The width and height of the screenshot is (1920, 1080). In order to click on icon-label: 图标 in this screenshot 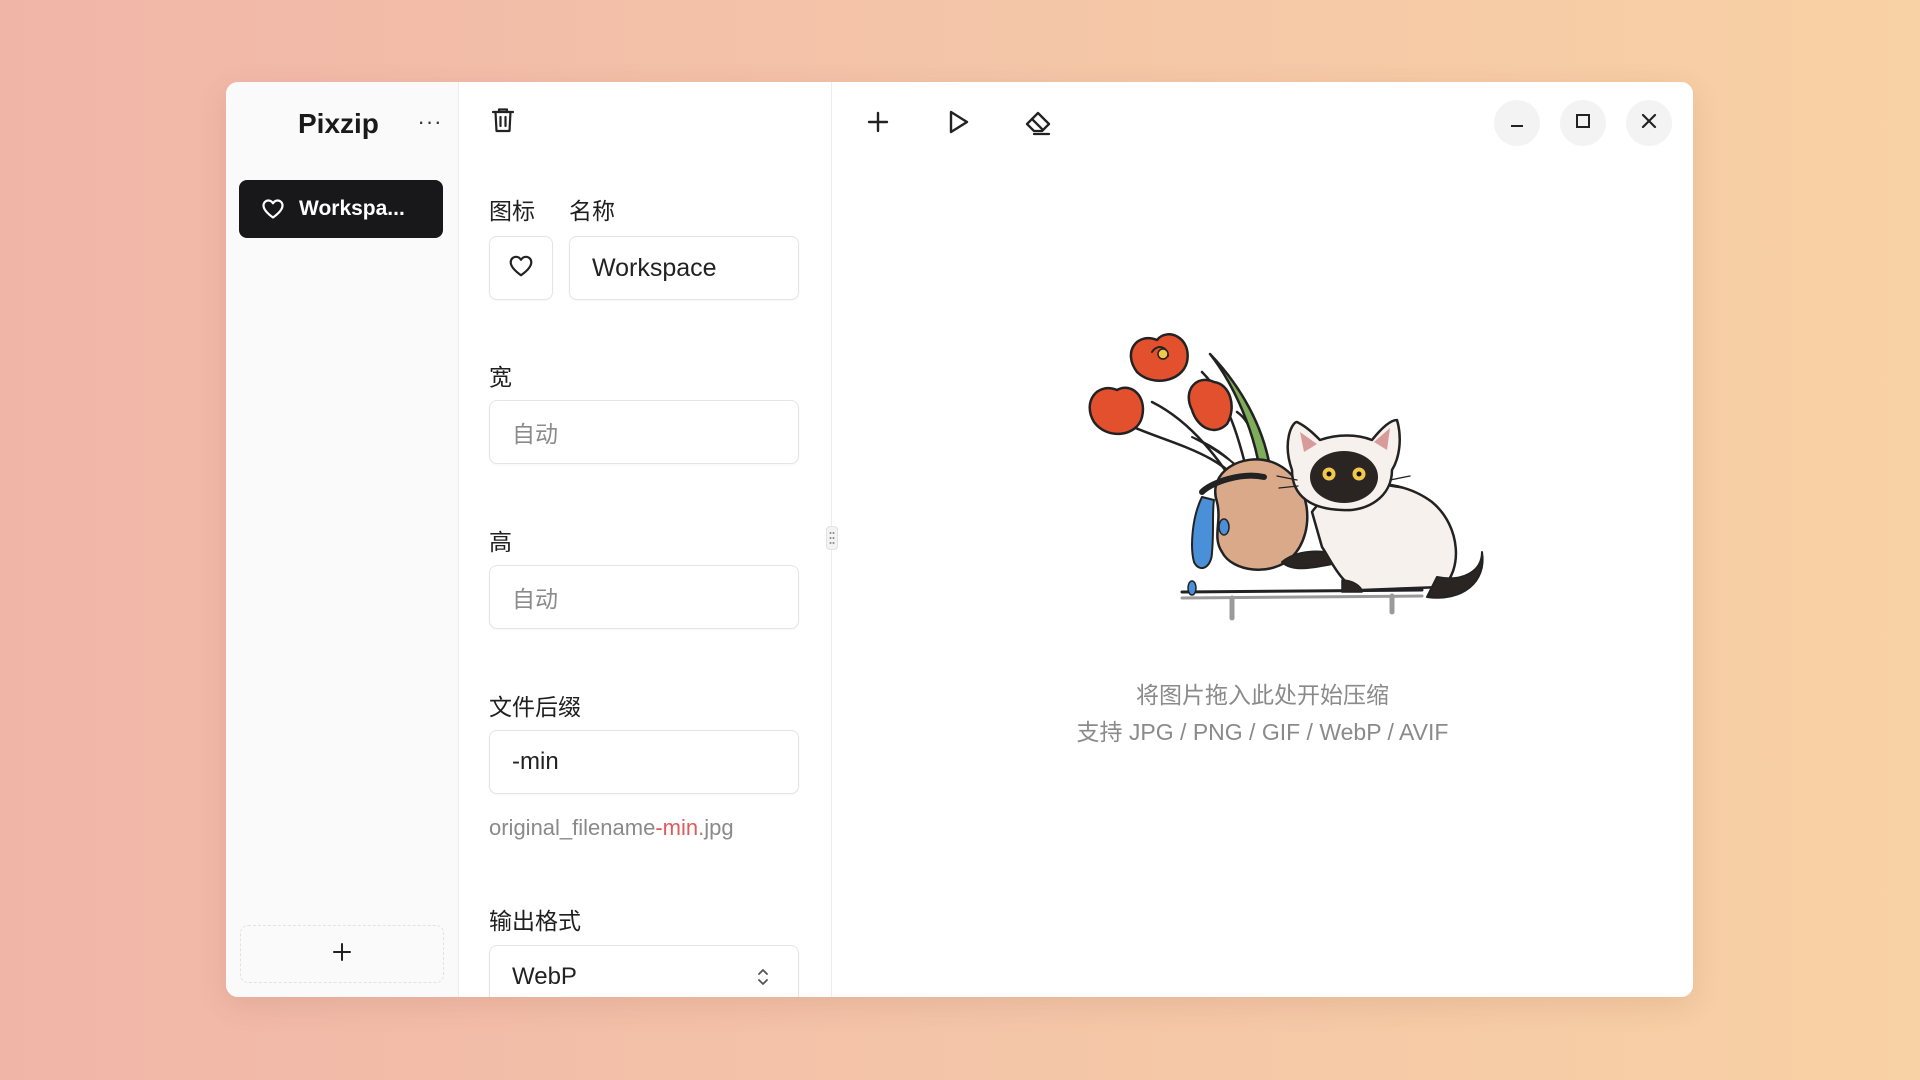, I will do `click(512, 211)`.